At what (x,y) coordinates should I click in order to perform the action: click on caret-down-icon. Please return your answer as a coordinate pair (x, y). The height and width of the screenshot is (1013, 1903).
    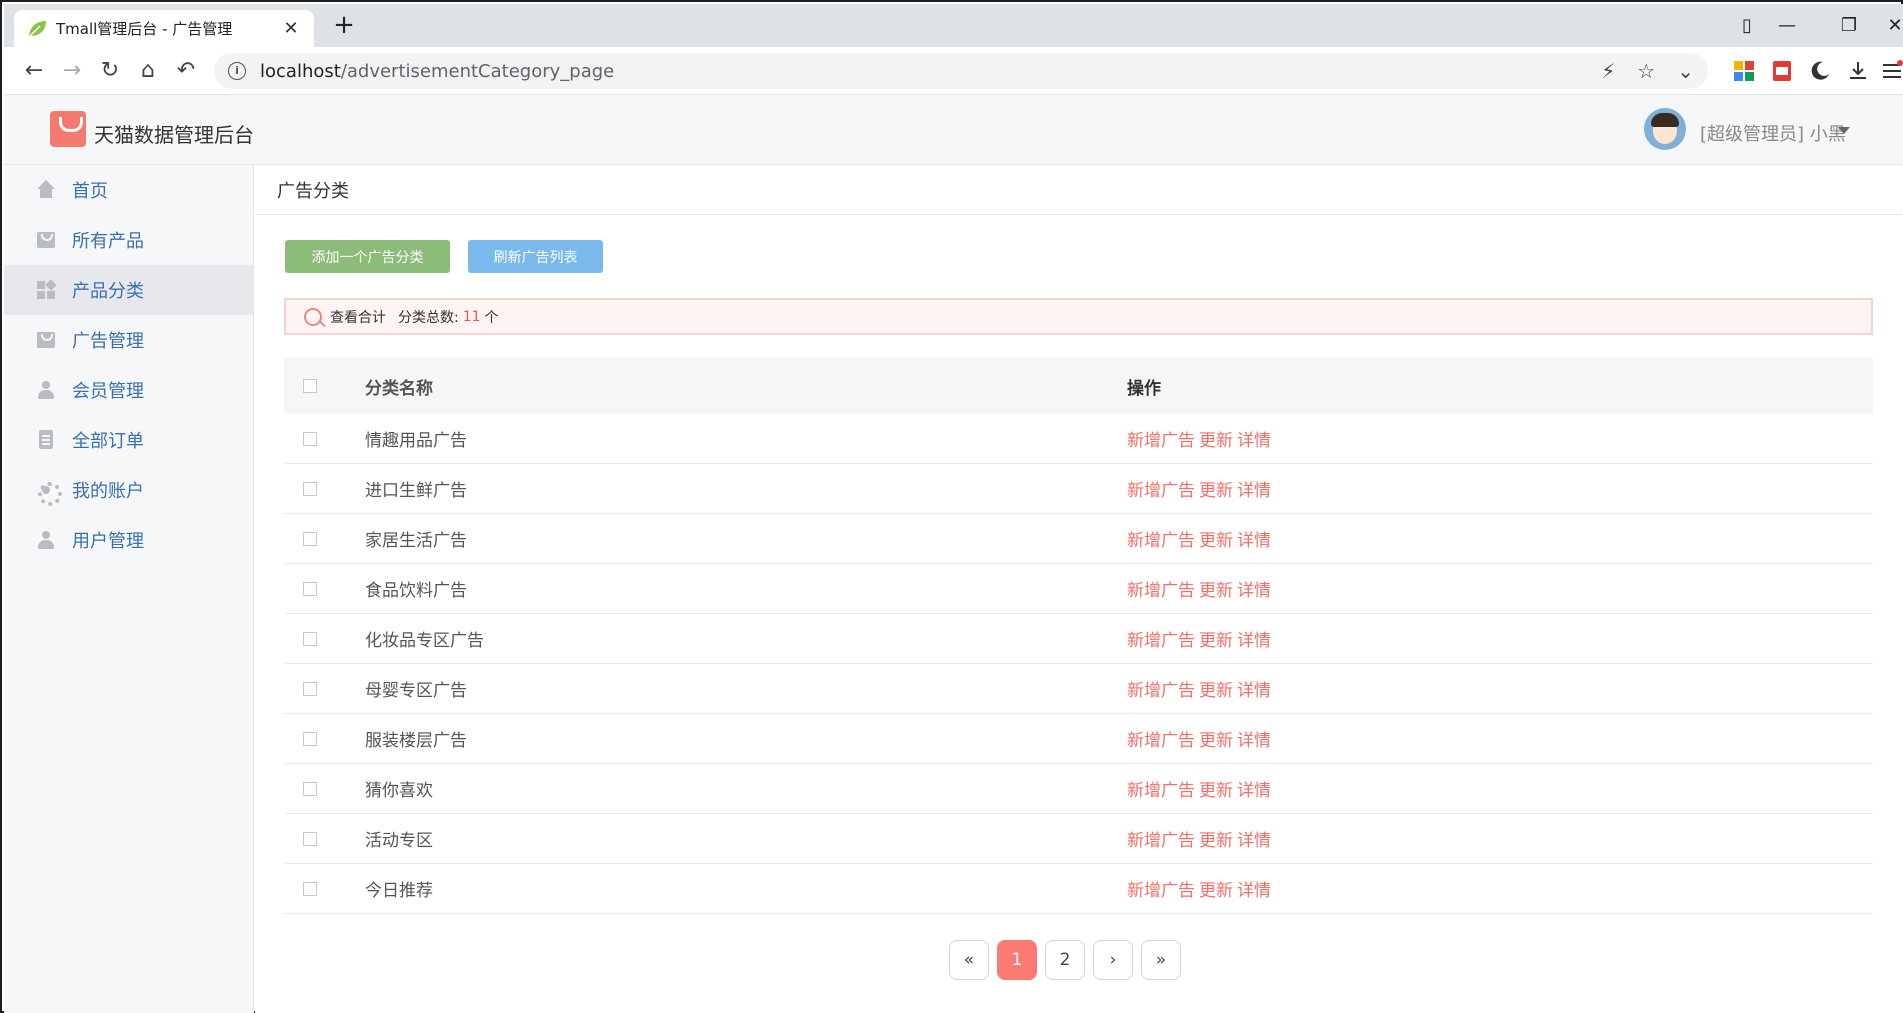
    Looking at the image, I should click on (1844, 130).